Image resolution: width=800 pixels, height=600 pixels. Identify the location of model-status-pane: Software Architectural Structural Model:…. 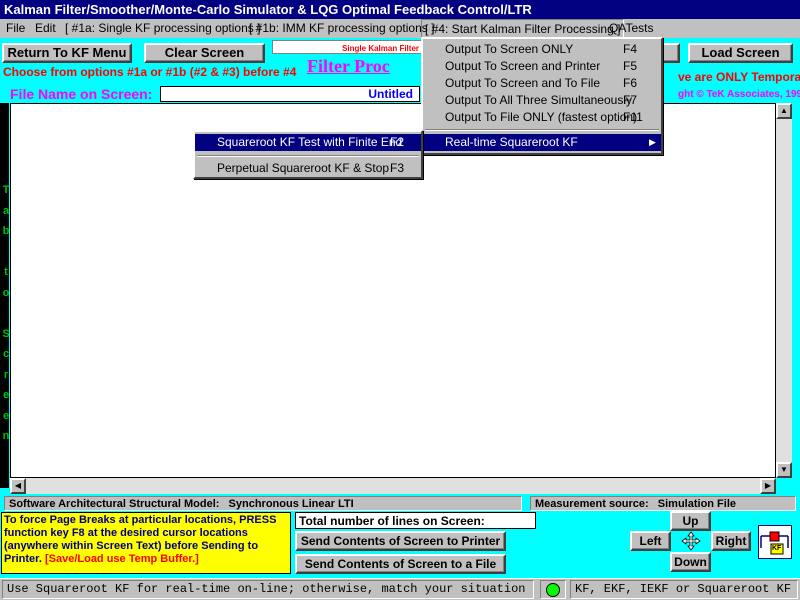
(263, 503).